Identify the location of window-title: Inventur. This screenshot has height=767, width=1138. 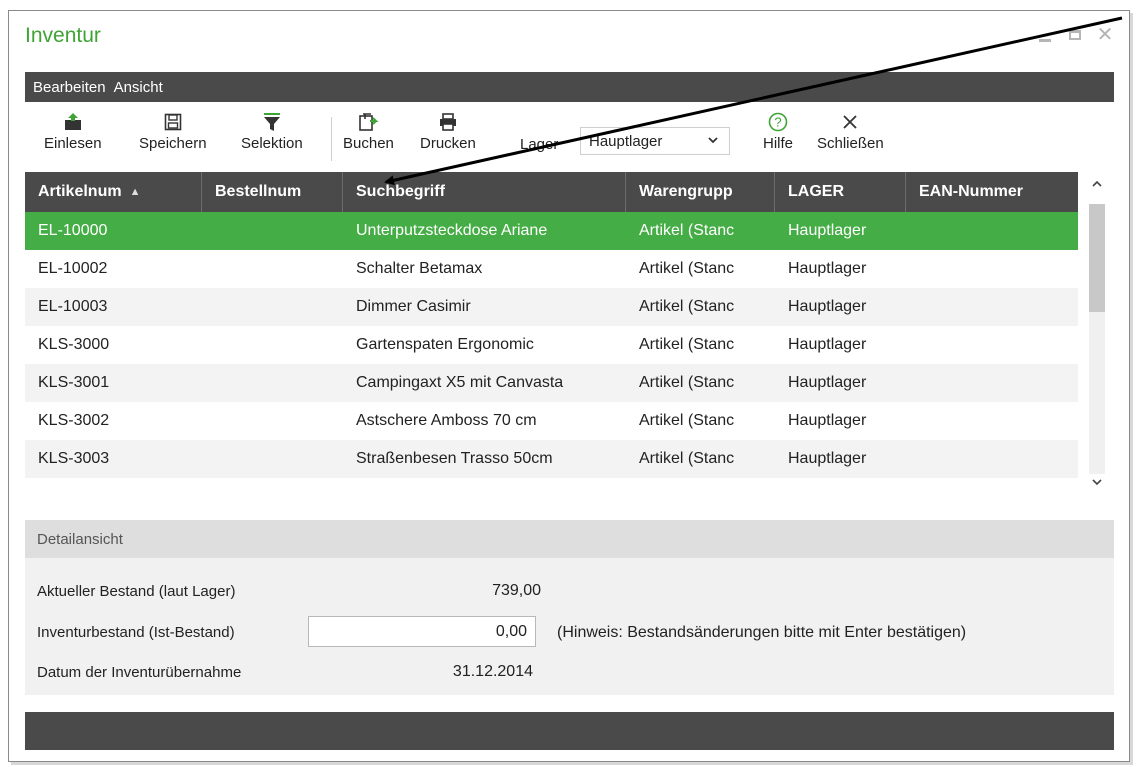
(63, 35).